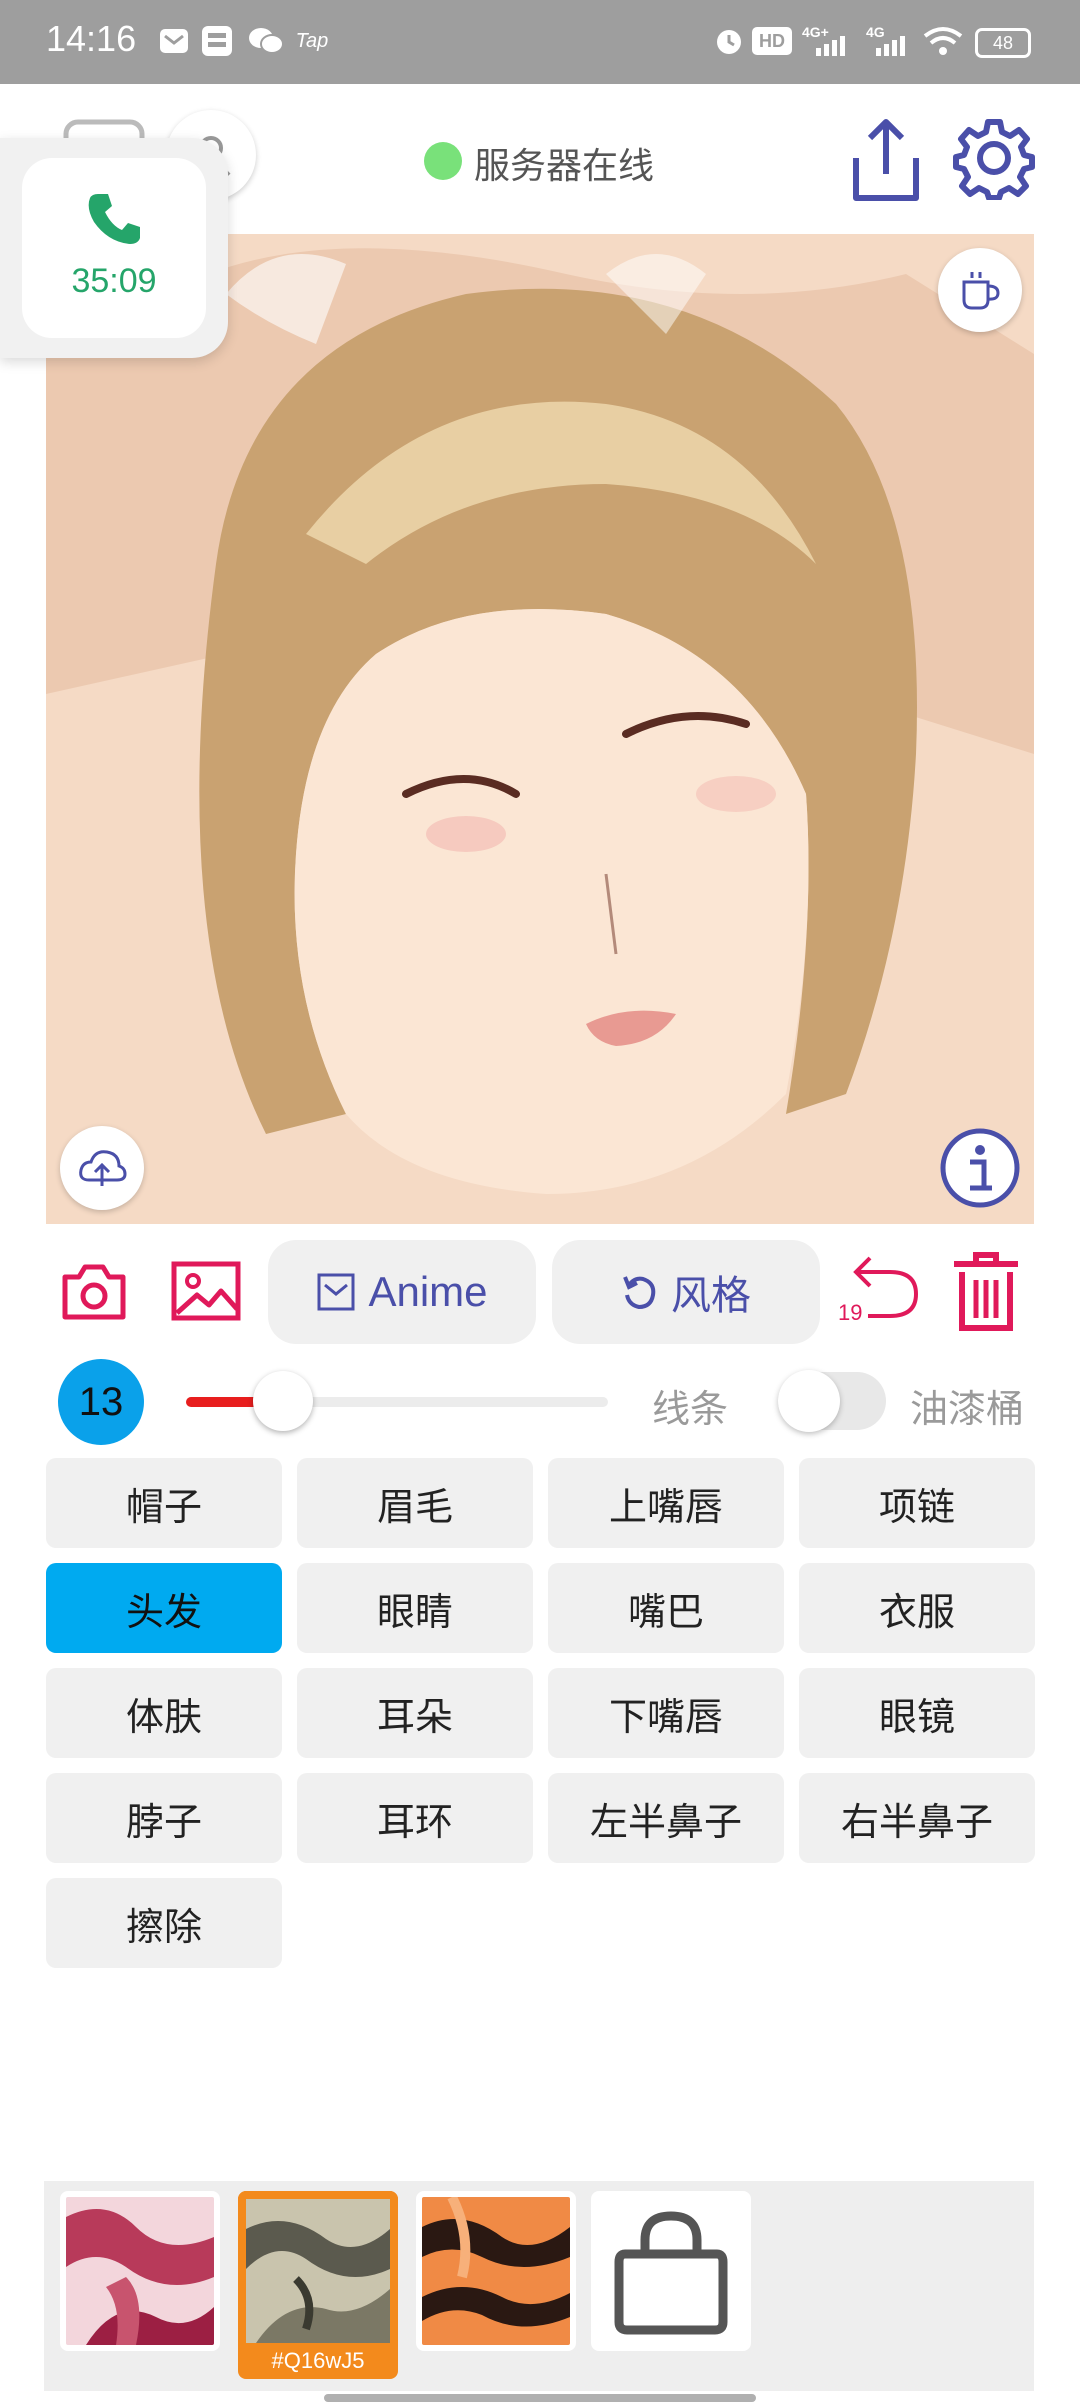  What do you see at coordinates (266, 41) in the screenshot?
I see `wechat-icon` at bounding box center [266, 41].